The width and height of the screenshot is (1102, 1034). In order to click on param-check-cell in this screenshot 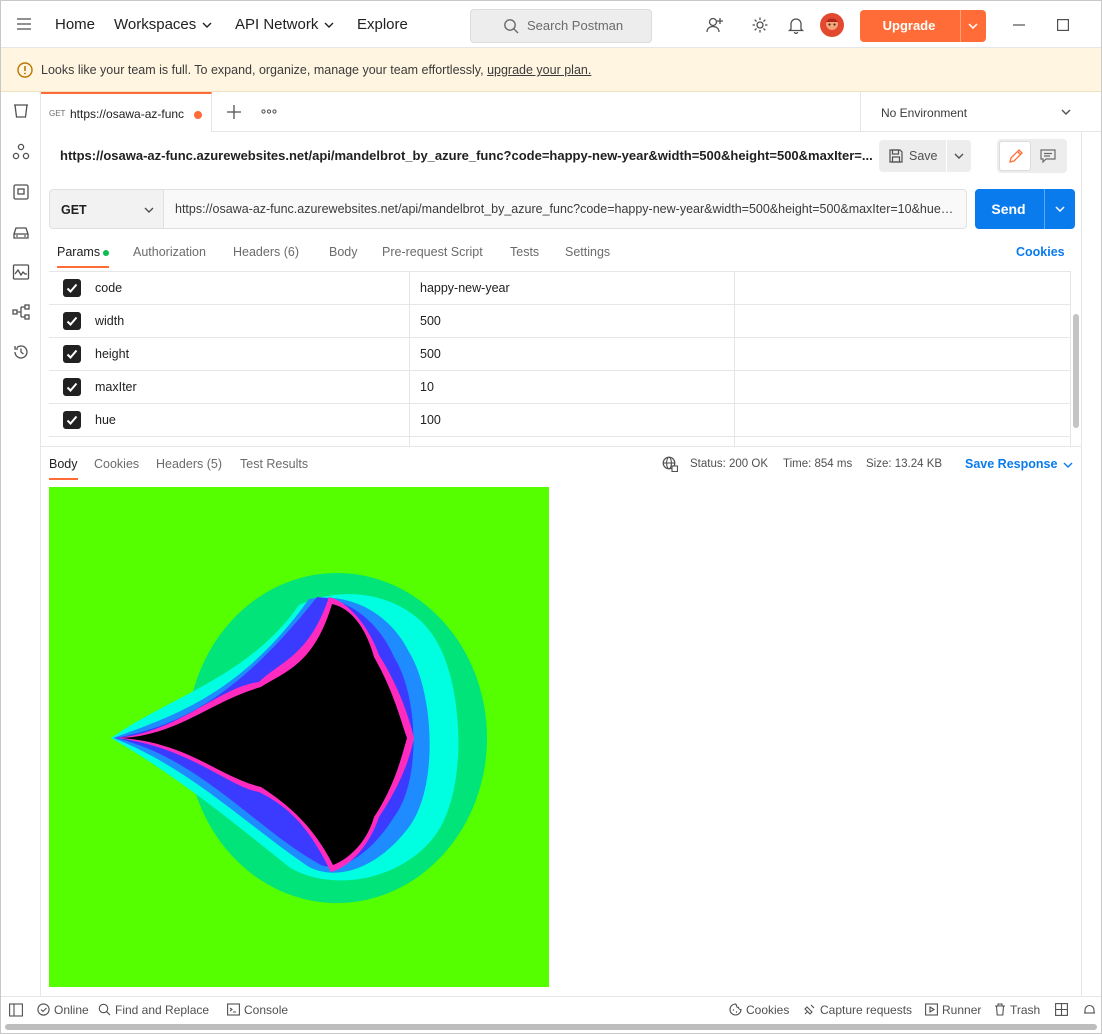, I will do `click(67, 321)`.